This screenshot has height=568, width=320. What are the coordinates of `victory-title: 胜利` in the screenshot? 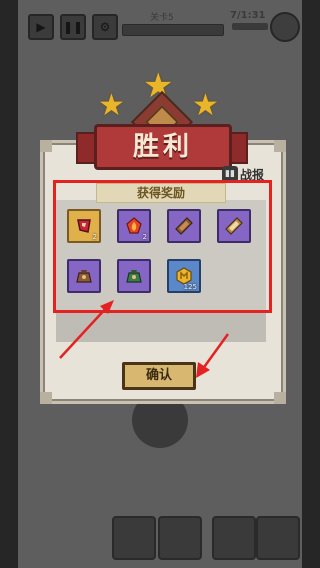 It's located at (162, 147).